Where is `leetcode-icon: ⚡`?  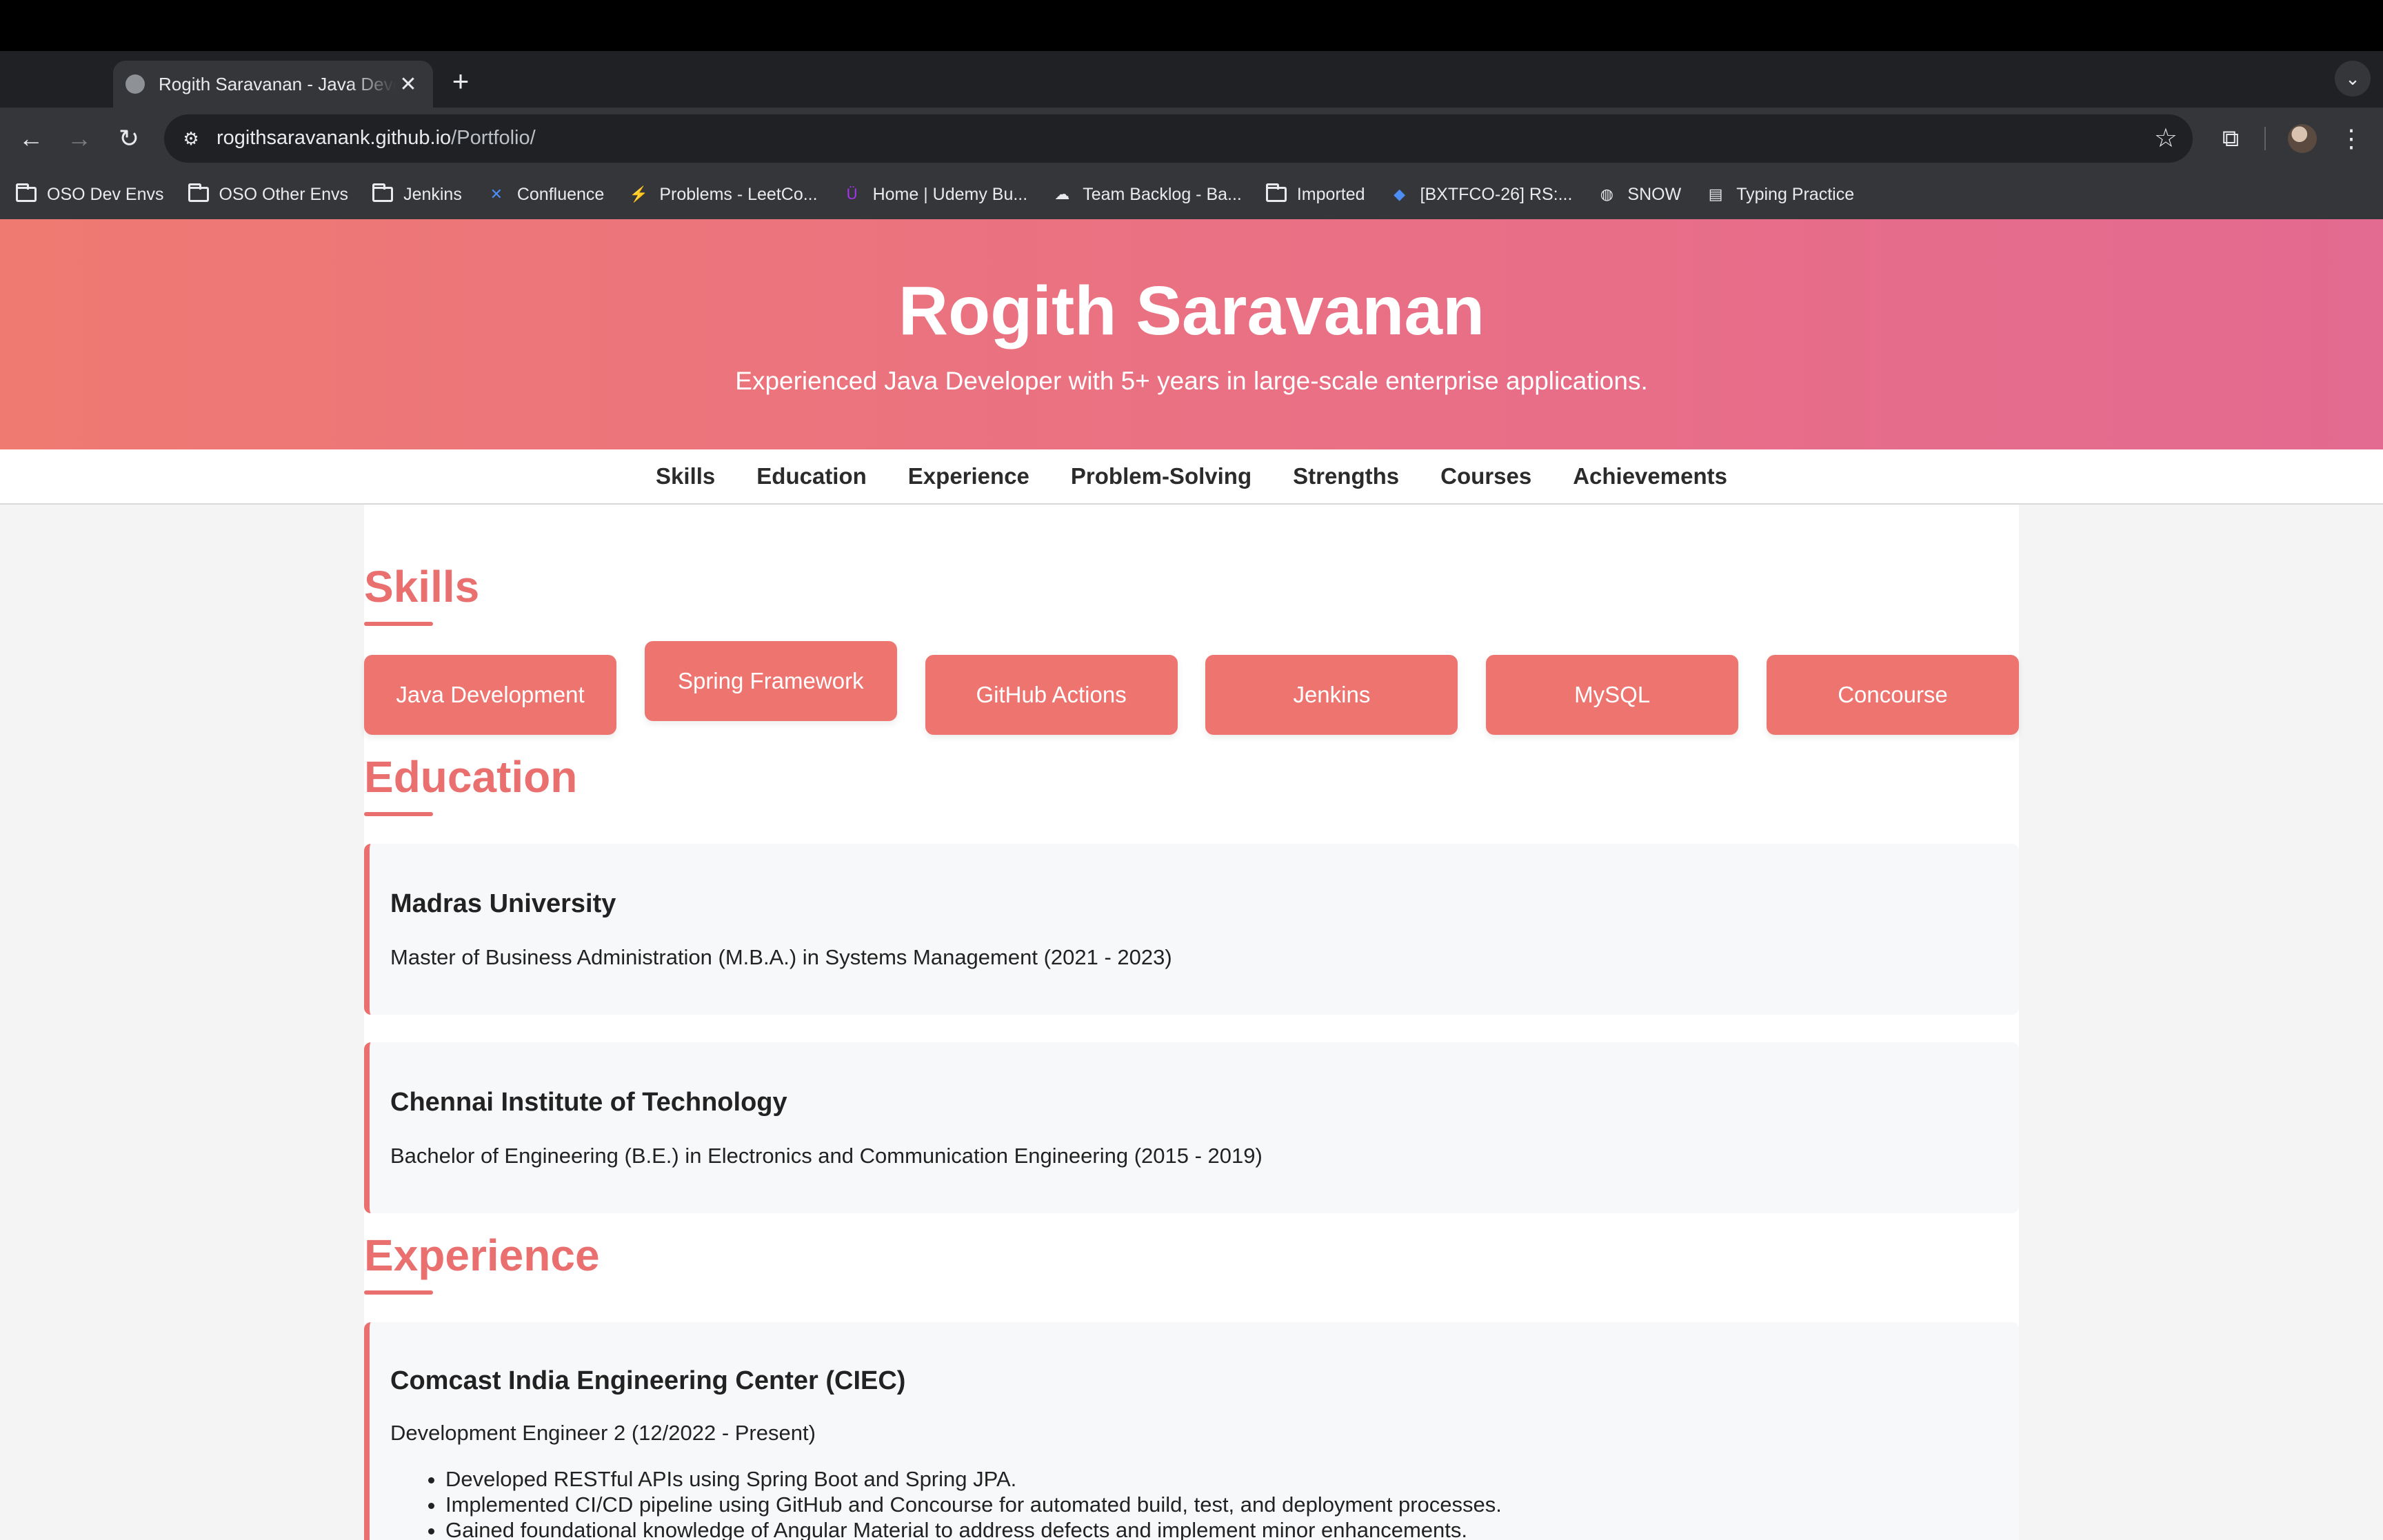 leetcode-icon: ⚡ is located at coordinates (639, 194).